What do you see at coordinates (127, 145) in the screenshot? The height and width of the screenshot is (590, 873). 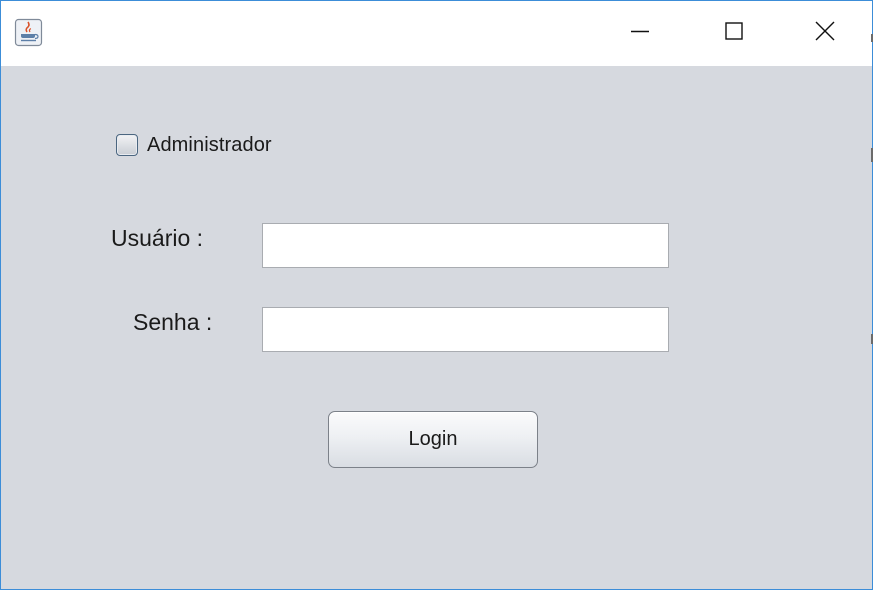 I see `admin-checkbox` at bounding box center [127, 145].